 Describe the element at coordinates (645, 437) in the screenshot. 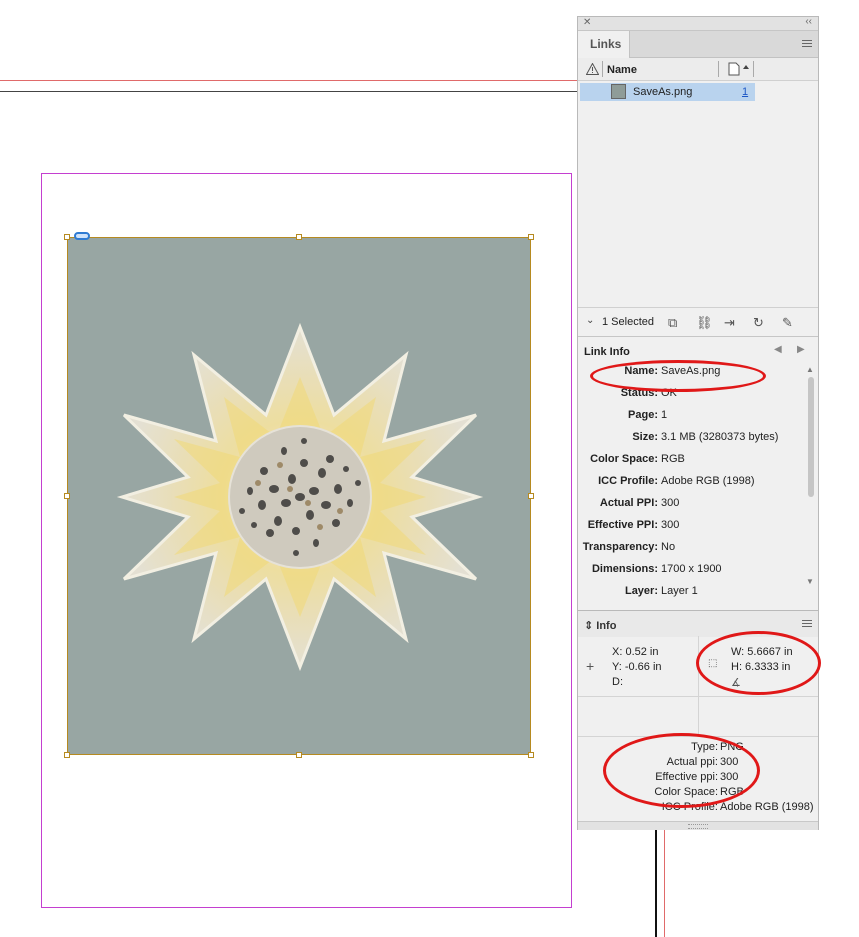

I see `link-info-key: Size:` at that location.